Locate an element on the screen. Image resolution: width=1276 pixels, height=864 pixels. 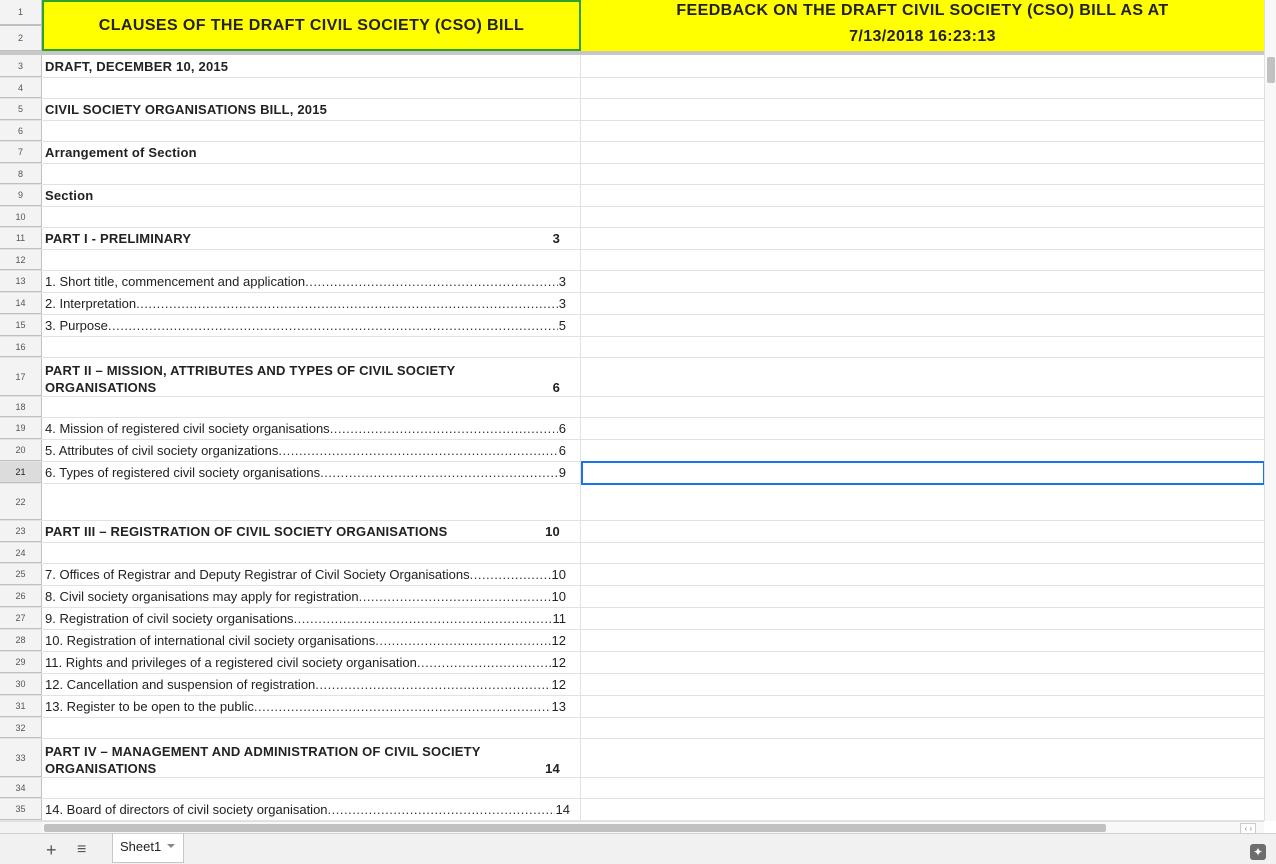
row-header: 23 is located at coordinates (21, 531).